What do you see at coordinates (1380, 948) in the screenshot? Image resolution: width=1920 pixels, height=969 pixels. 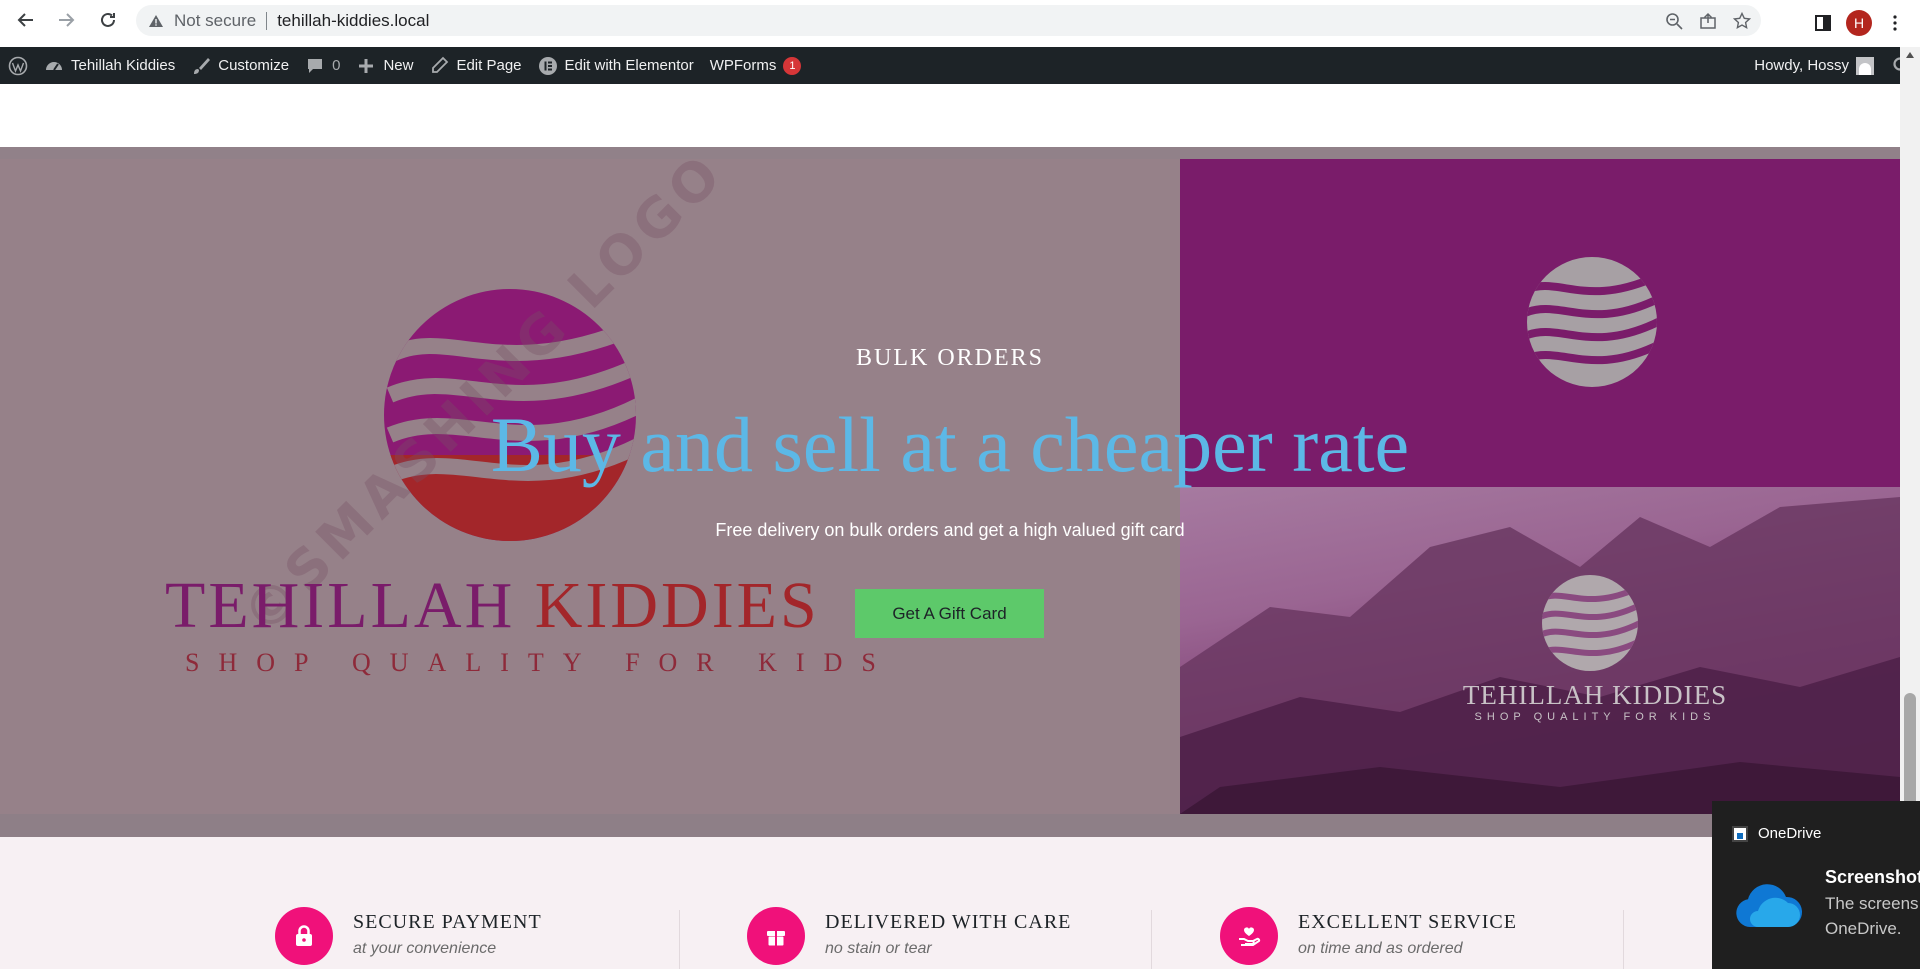 I see `feature-subtitle: on time and as ordered` at bounding box center [1380, 948].